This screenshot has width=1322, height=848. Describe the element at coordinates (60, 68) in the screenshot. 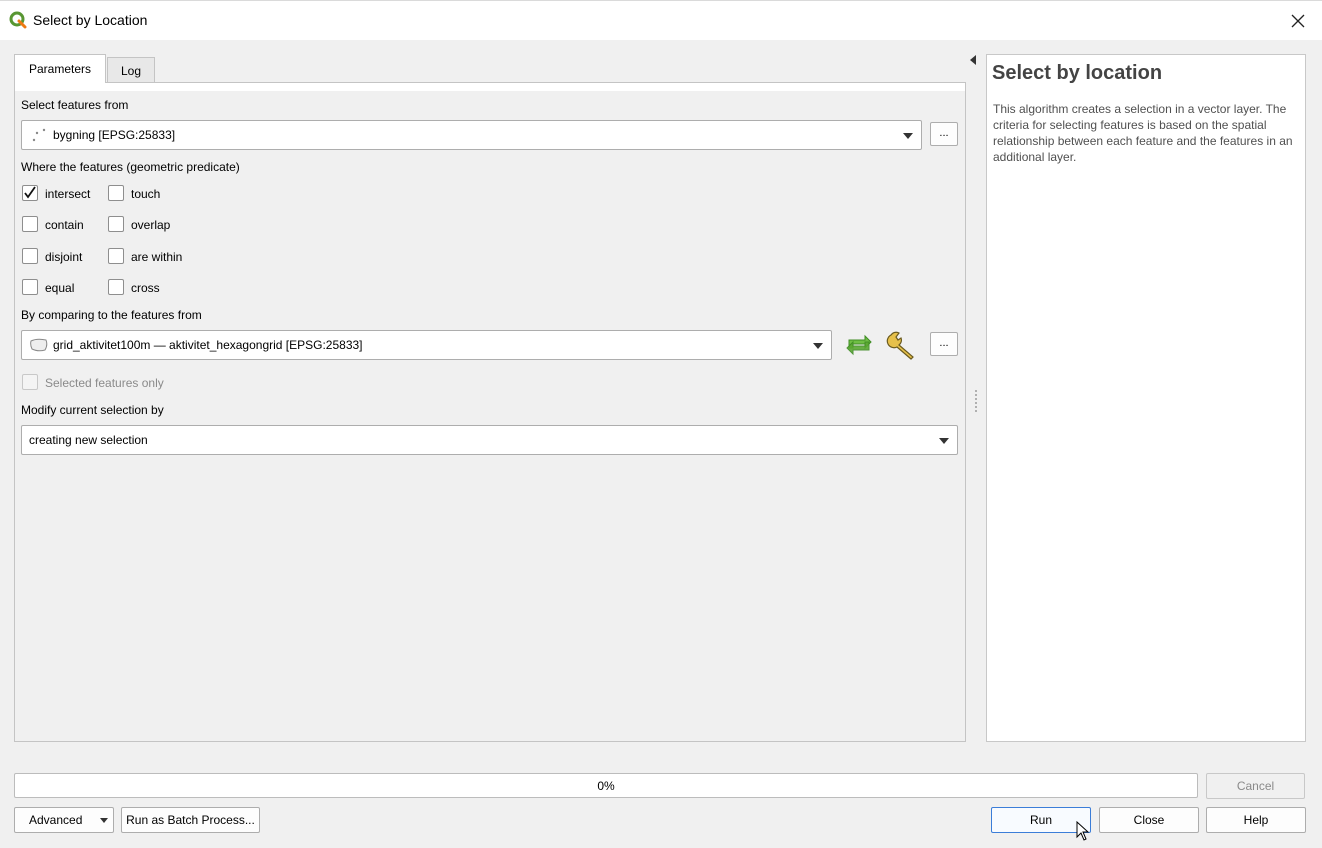

I see `tab-parameters: Parameters` at that location.